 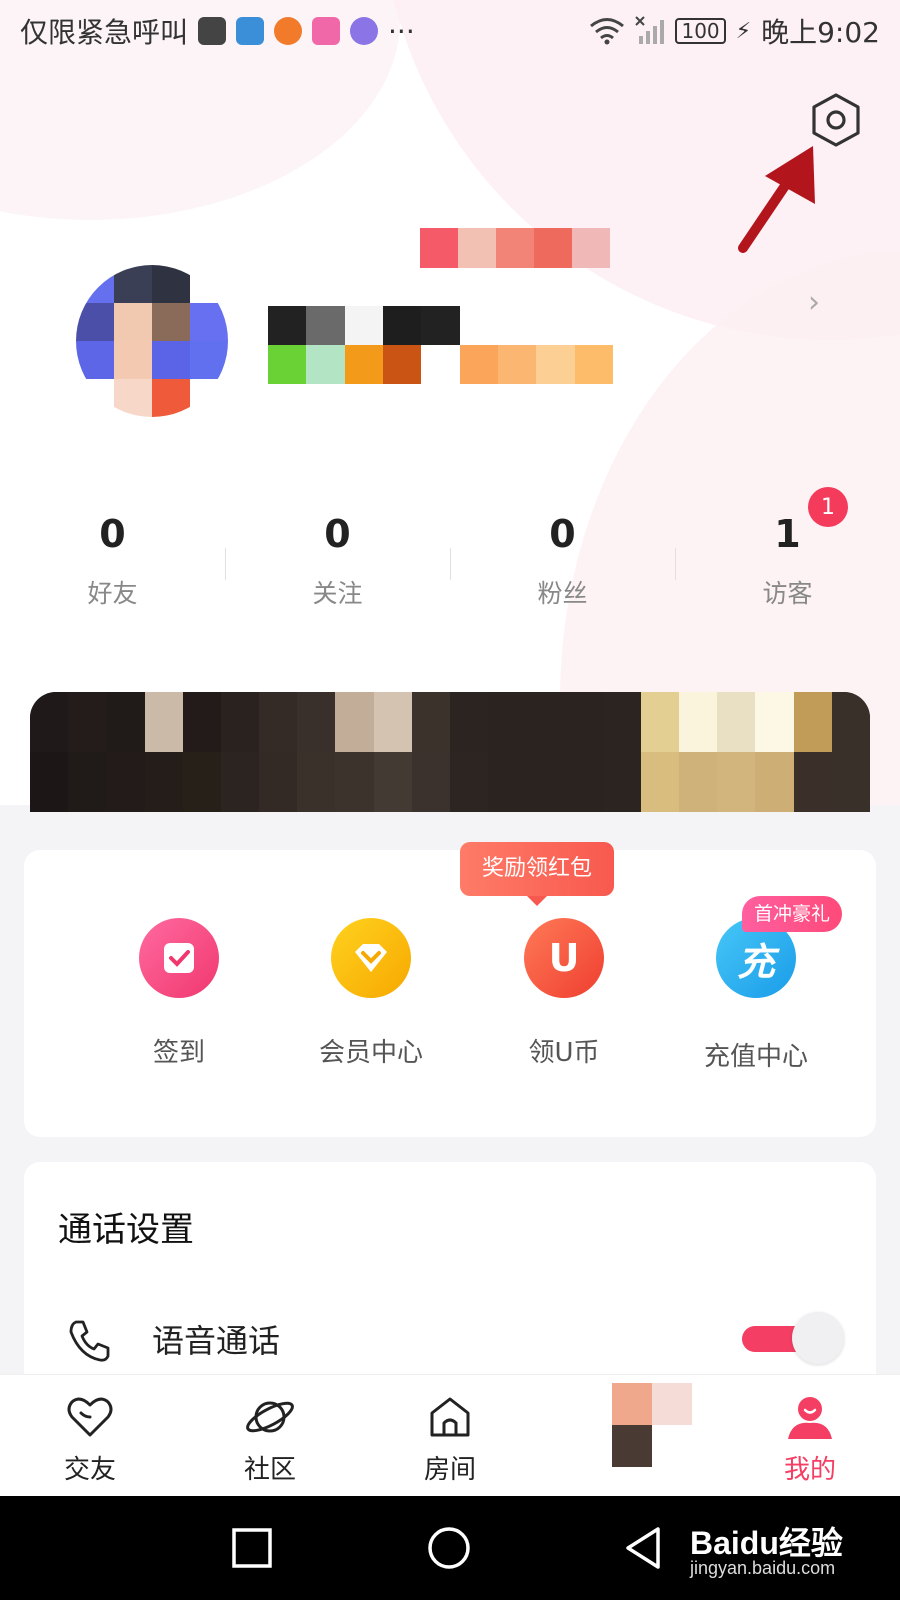 I want to click on stat-following: 0 关注, so click(x=337, y=565).